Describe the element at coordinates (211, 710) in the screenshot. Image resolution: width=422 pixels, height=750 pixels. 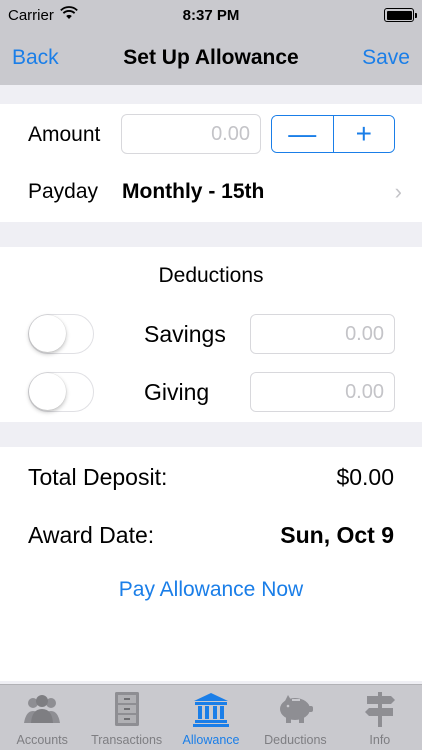
I see `bank-icon` at that location.